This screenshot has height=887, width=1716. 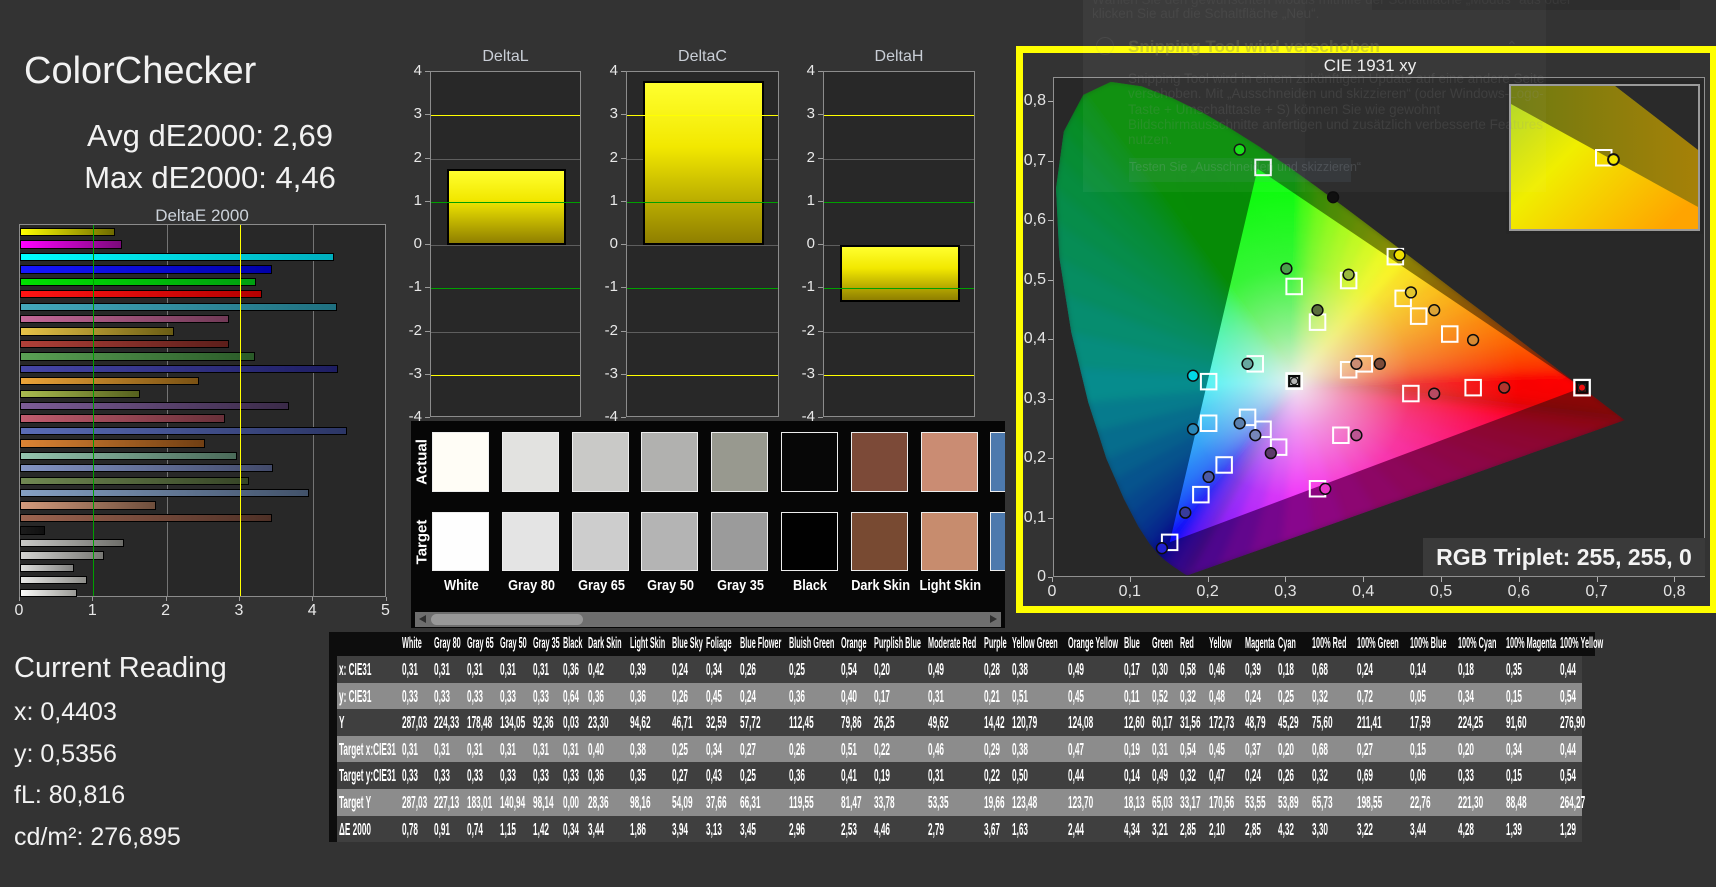 I want to click on svg-text: Target, so click(x=422, y=542).